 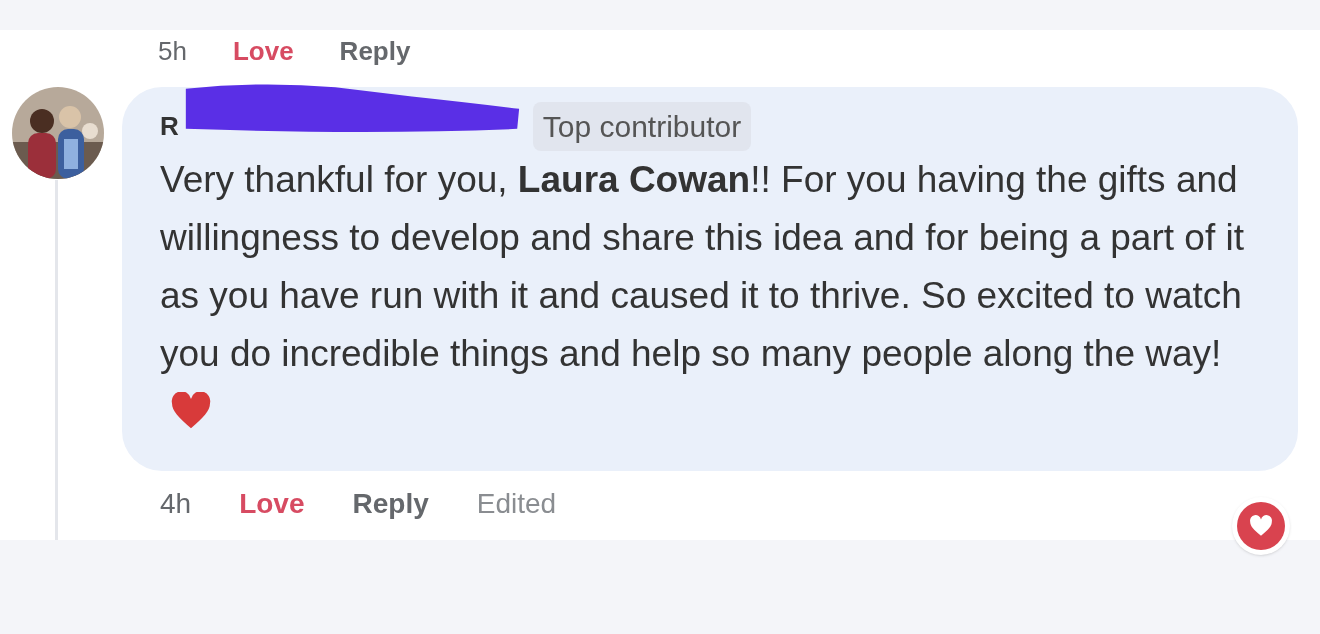 What do you see at coordinates (516, 504) in the screenshot?
I see `edited-label: Edited` at bounding box center [516, 504].